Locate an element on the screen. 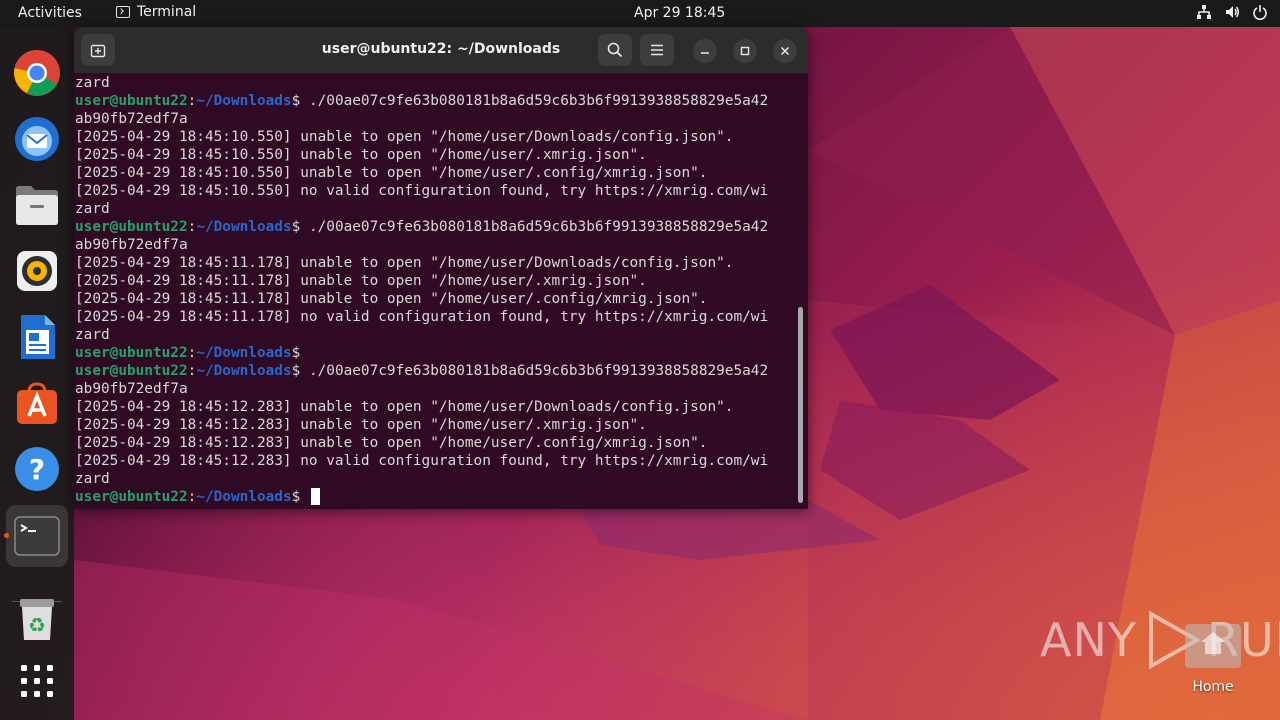 Image resolution: width=1280 pixels, height=720 pixels. chrome-icon is located at coordinates (37, 72).